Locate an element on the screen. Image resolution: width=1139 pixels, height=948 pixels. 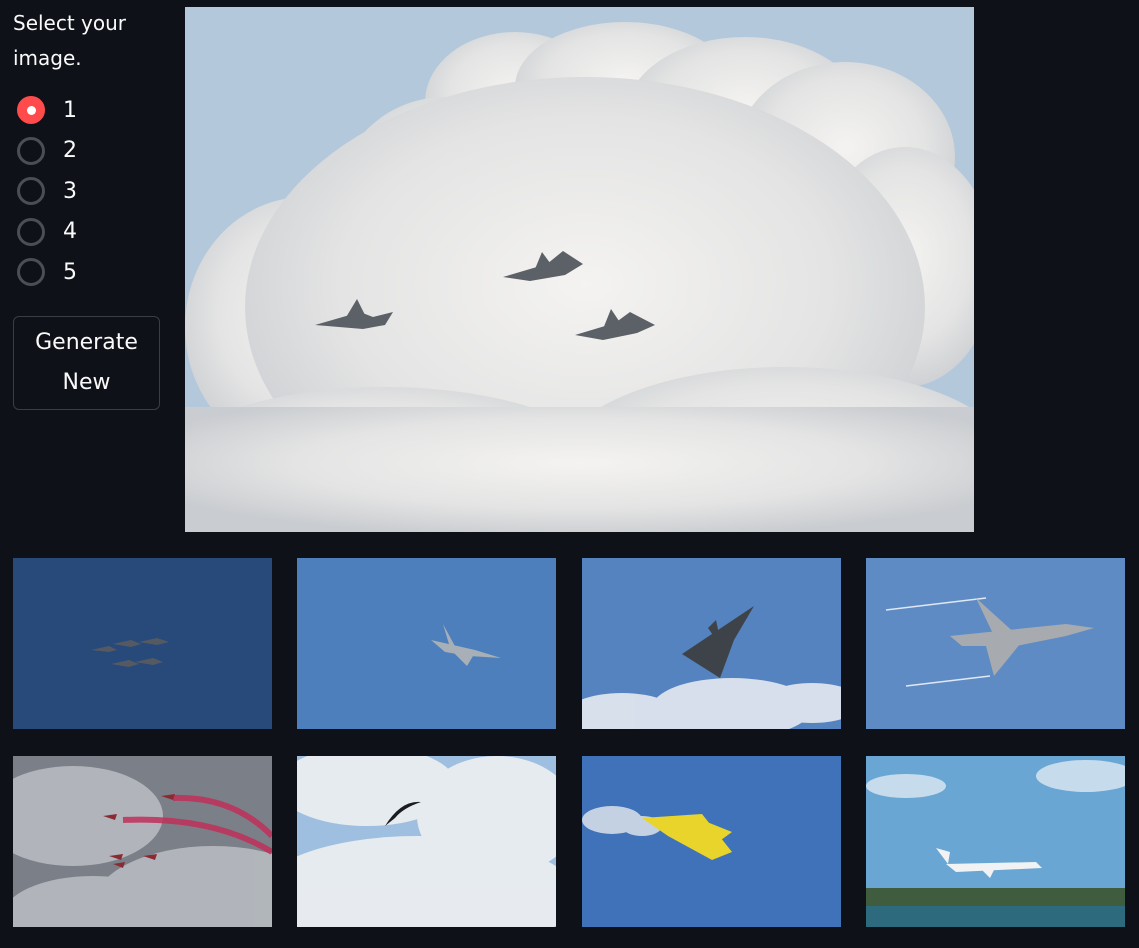
airliner-image is located at coordinates (995, 841).